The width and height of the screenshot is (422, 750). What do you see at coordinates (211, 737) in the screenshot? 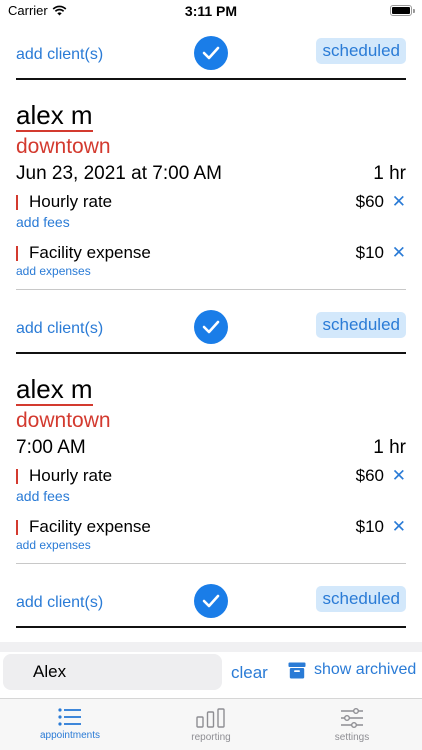
I see `tab-label: reporting` at bounding box center [211, 737].